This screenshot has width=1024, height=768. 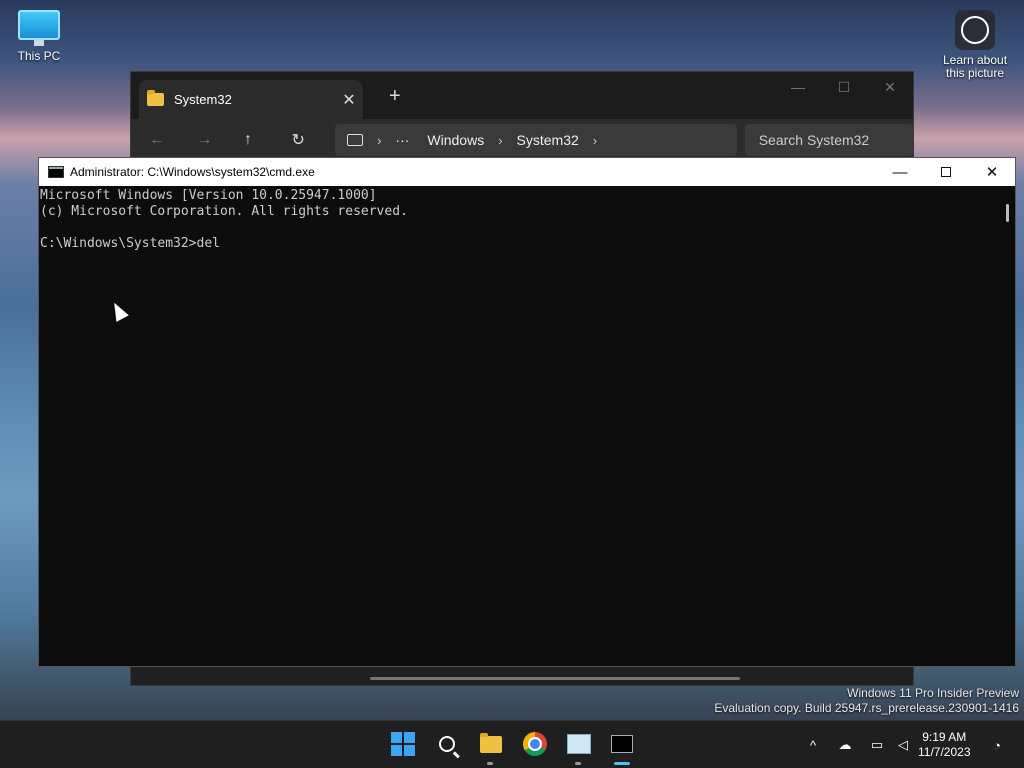 I want to click on notifications-bell-icon: ◔, so click(x=997, y=744).